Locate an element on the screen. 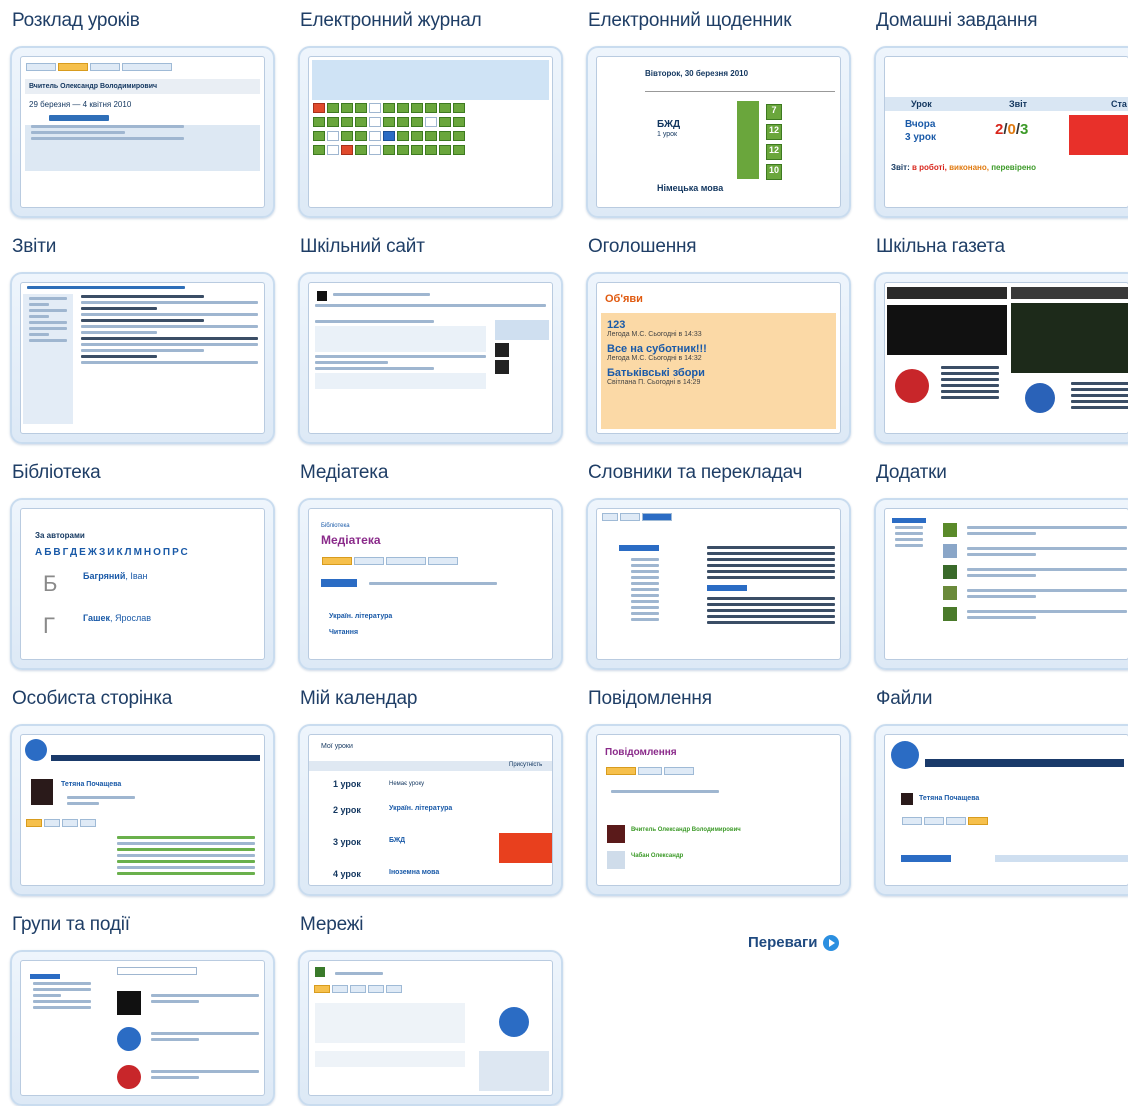 This screenshot has height=1106, width=1128. tile-reports: Звіти is located at coordinates (137, 341).